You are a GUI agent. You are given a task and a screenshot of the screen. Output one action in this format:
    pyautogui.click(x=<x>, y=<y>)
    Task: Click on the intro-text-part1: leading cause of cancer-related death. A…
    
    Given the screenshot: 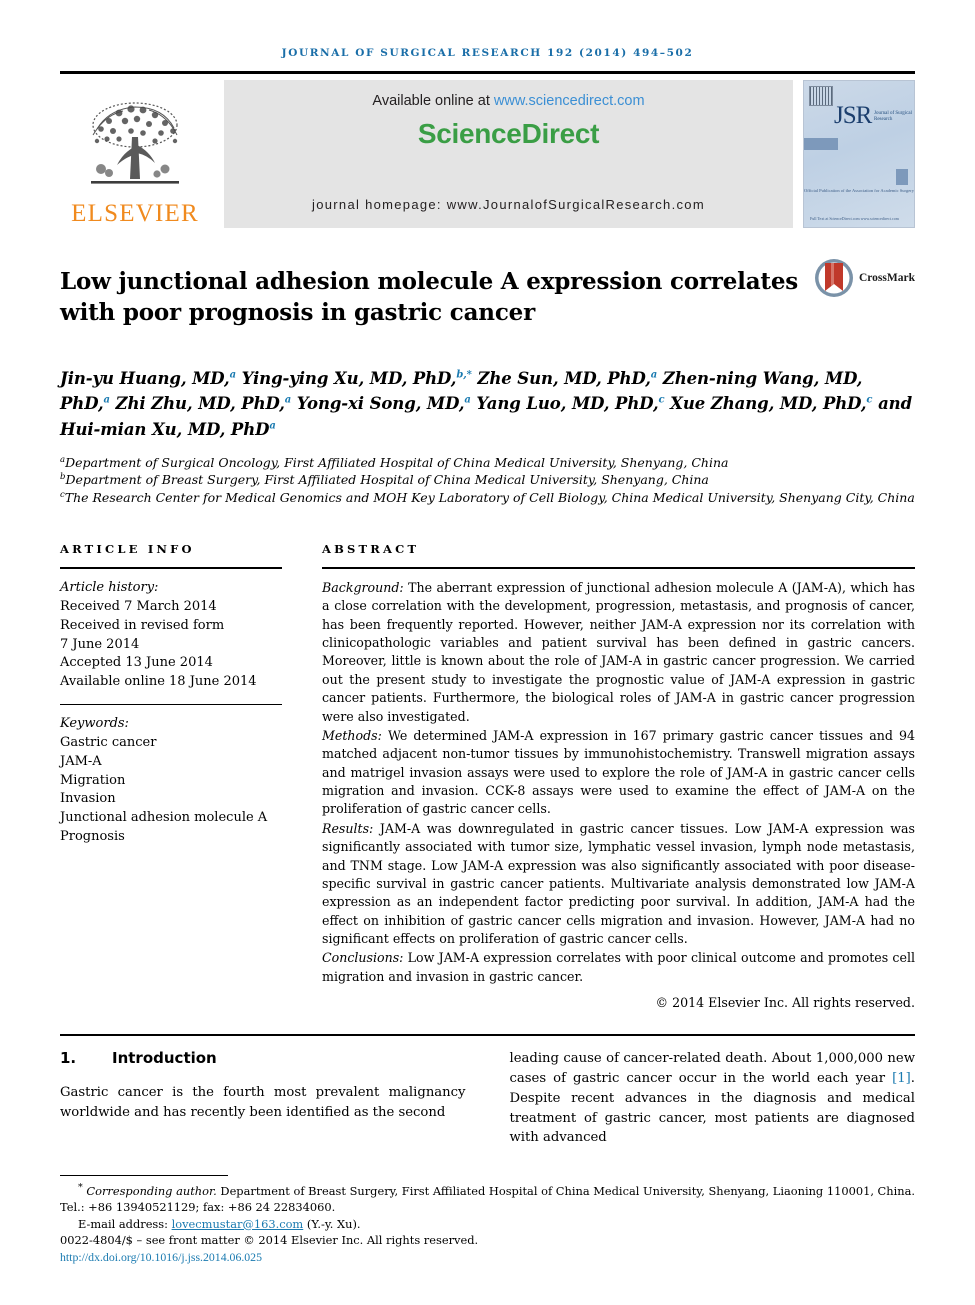 What is the action you would take?
    pyautogui.click(x=712, y=1069)
    